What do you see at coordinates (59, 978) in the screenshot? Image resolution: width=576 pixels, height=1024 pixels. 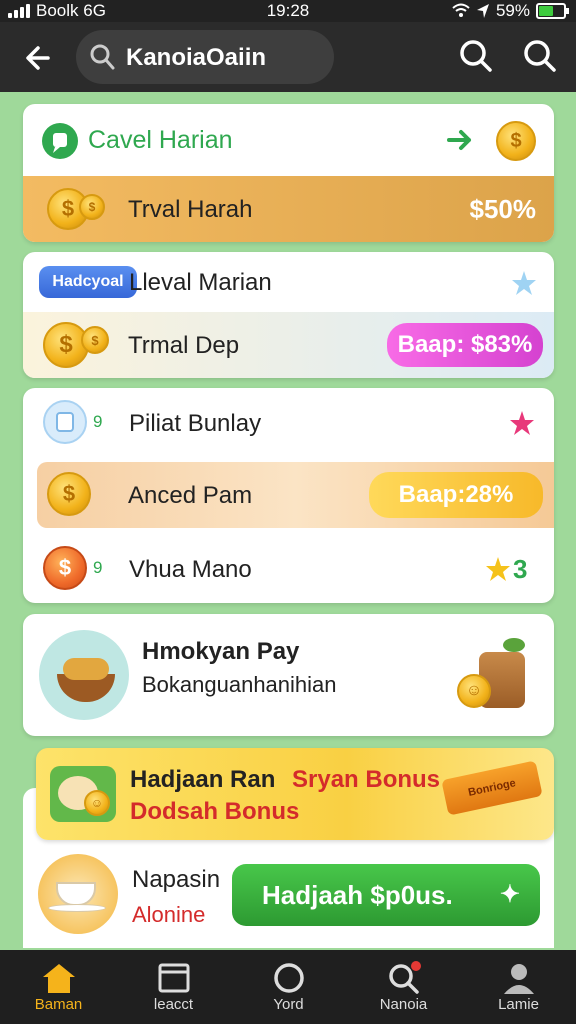 I see `home-icon` at bounding box center [59, 978].